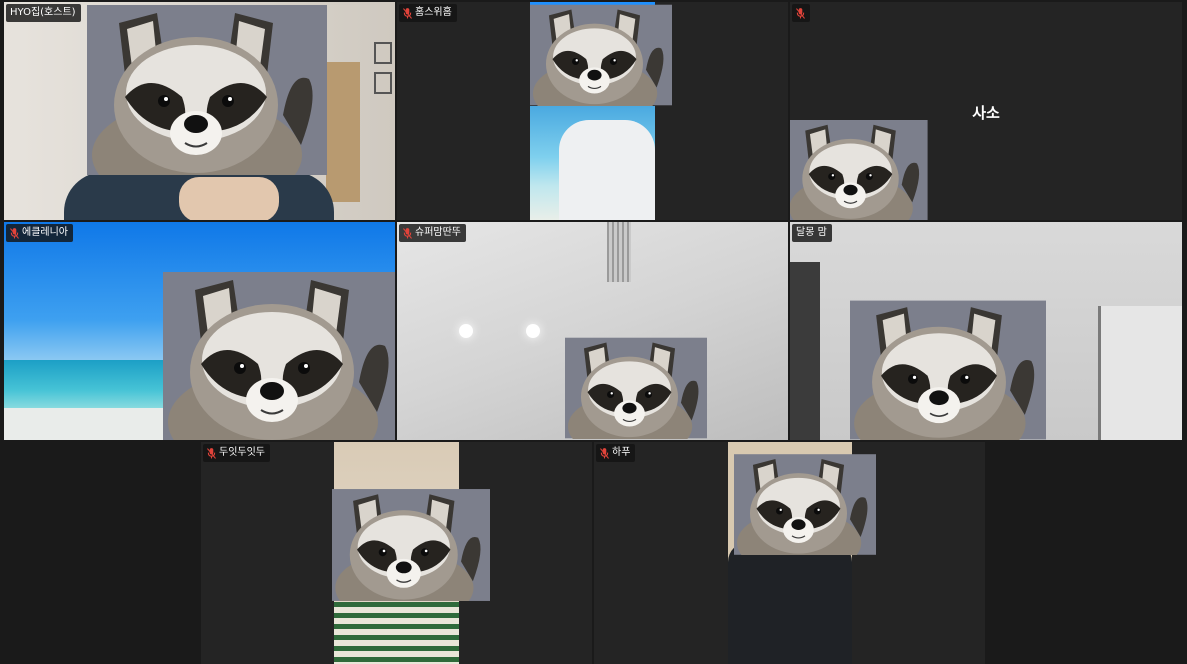 The image size is (1187, 664). I want to click on participant-name: 에클레니아, so click(45, 232).